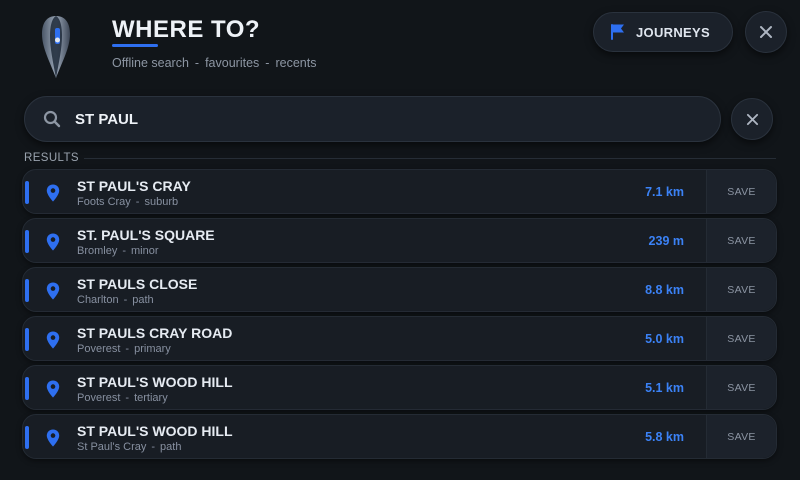 This screenshot has height=480, width=800. I want to click on result-kind: minor, so click(145, 251).